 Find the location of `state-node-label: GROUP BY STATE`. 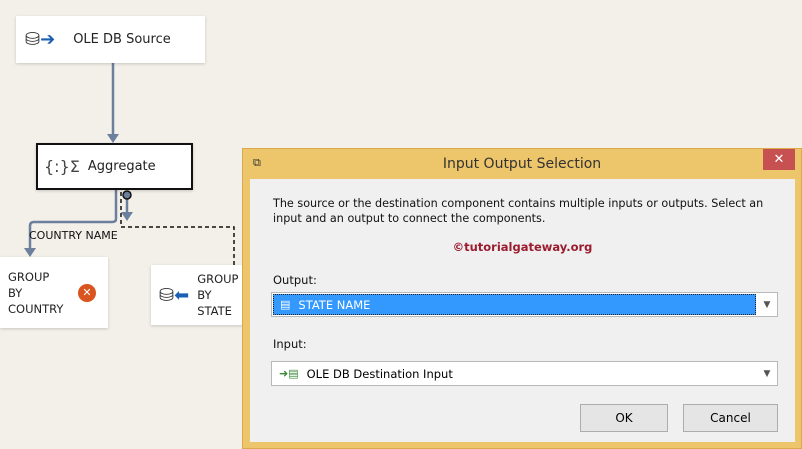

state-node-label: GROUP BY STATE is located at coordinates (217, 295).